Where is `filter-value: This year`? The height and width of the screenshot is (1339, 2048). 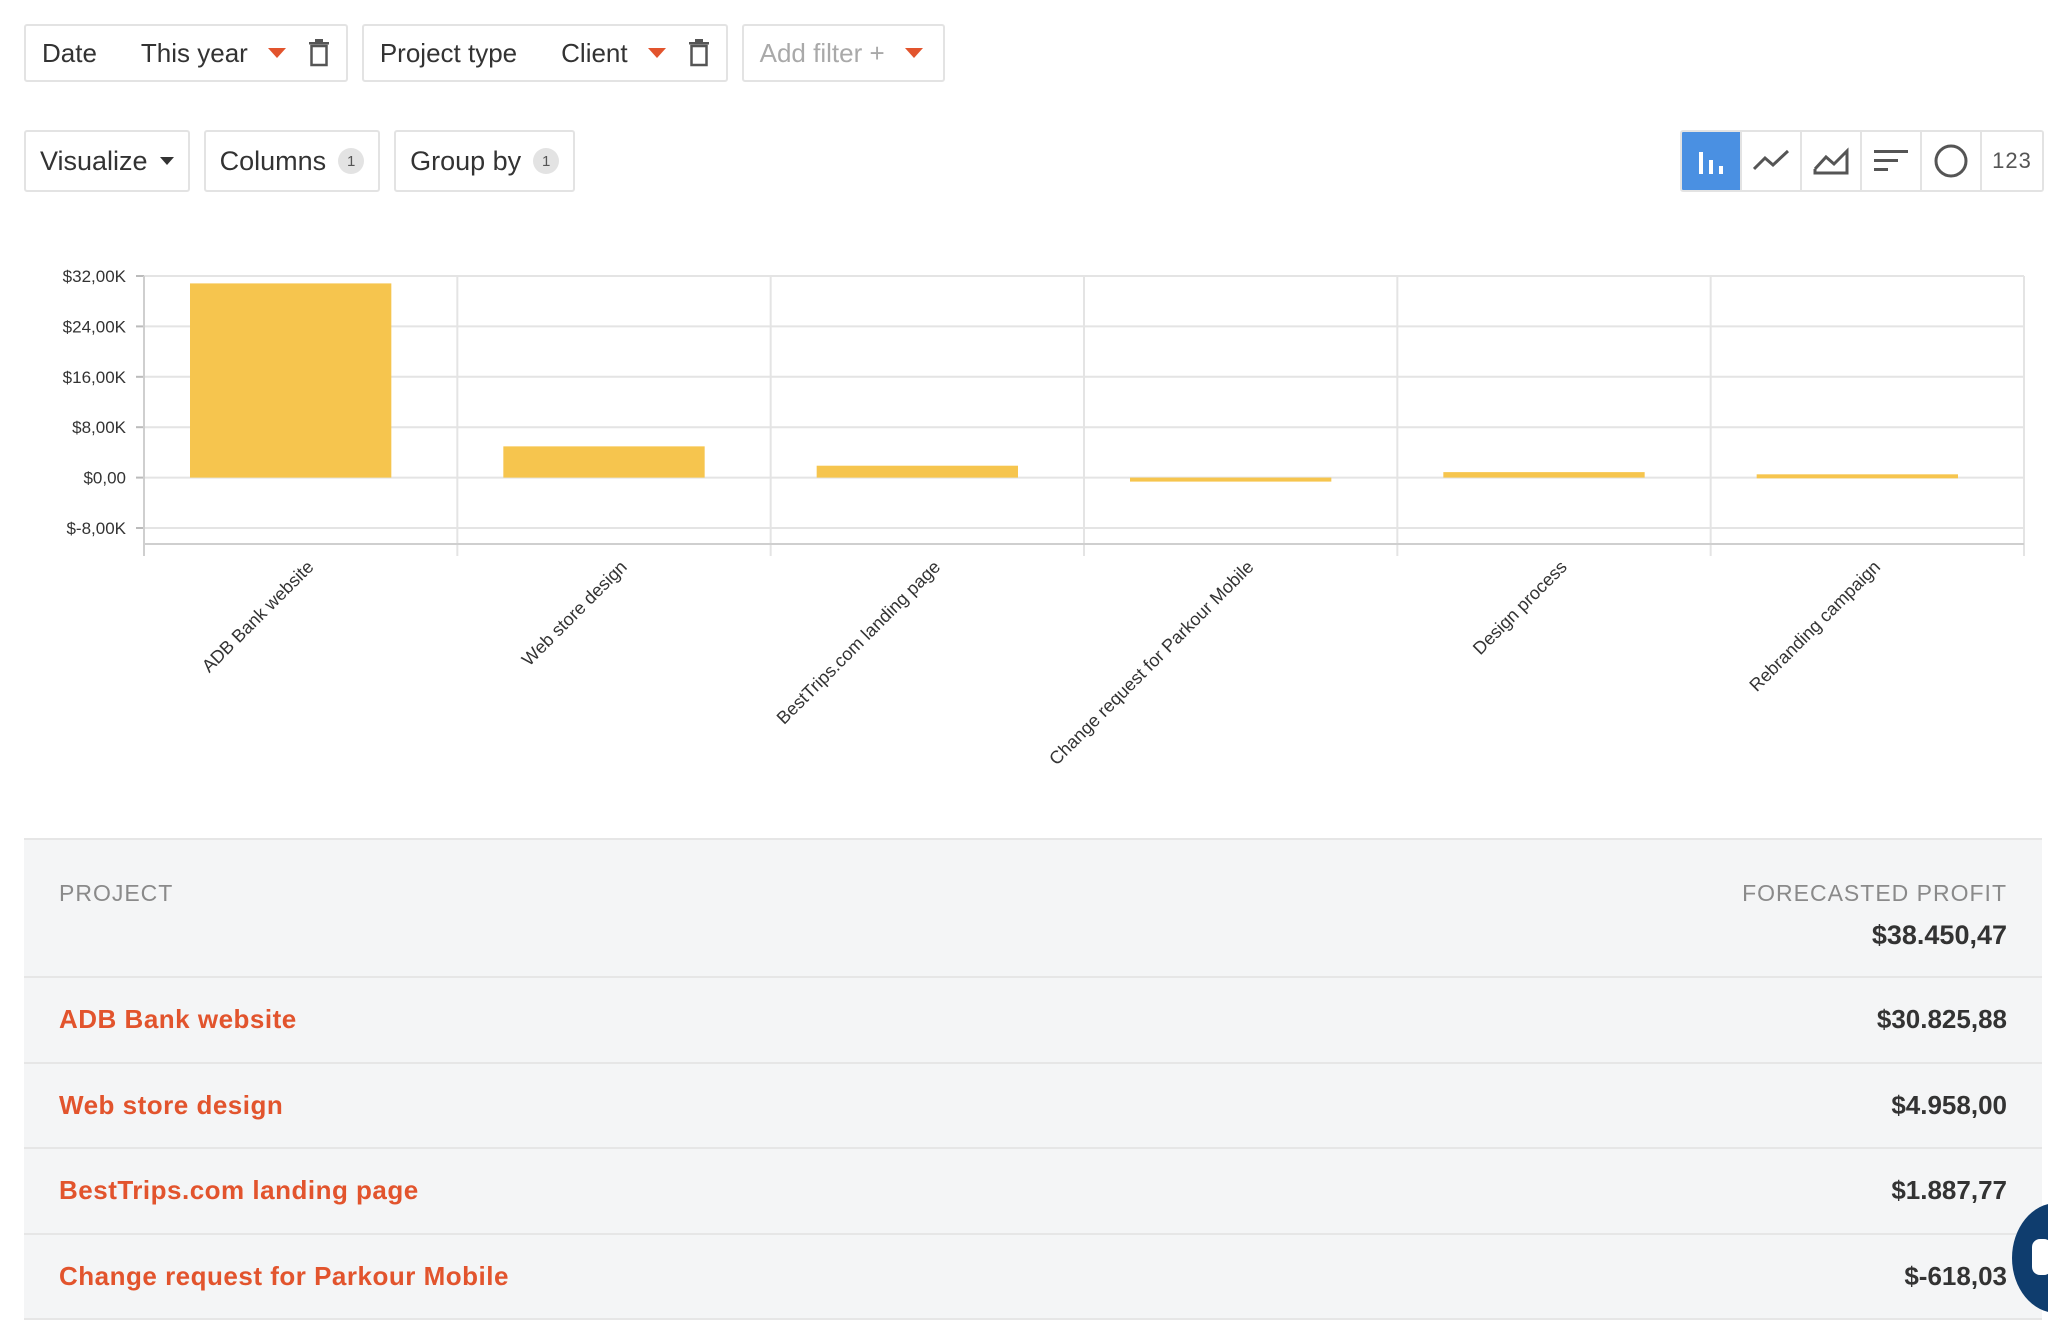
filter-value: This year is located at coordinates (194, 53).